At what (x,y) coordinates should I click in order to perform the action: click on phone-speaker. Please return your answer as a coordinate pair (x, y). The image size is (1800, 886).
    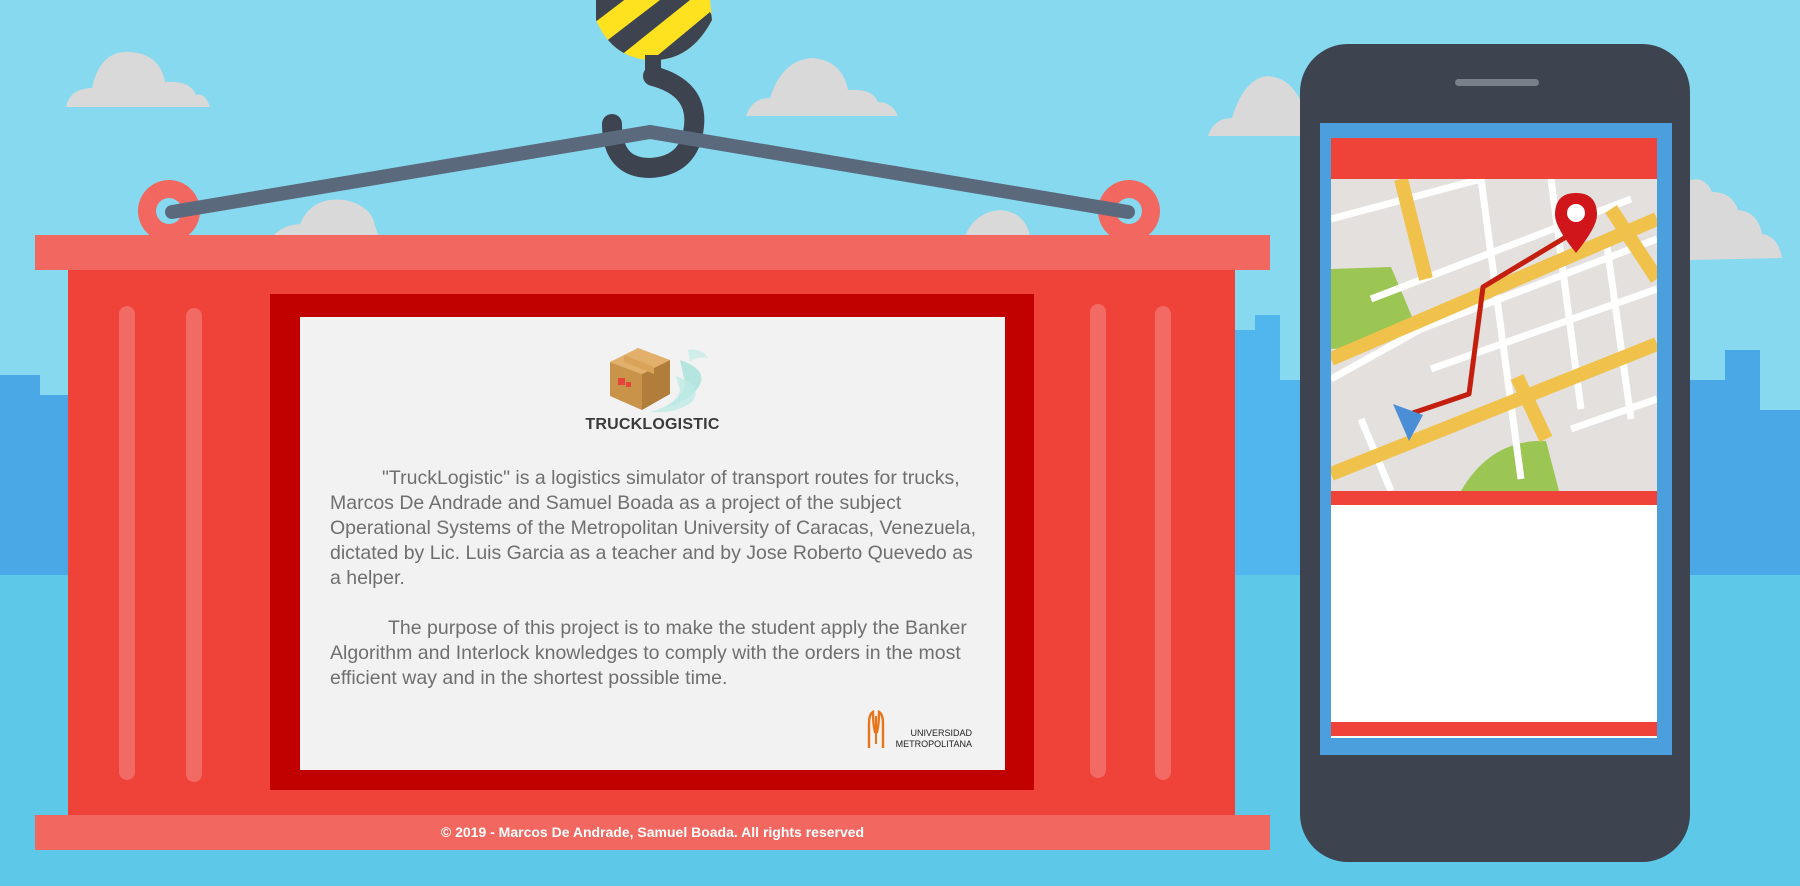
    Looking at the image, I should click on (1497, 82).